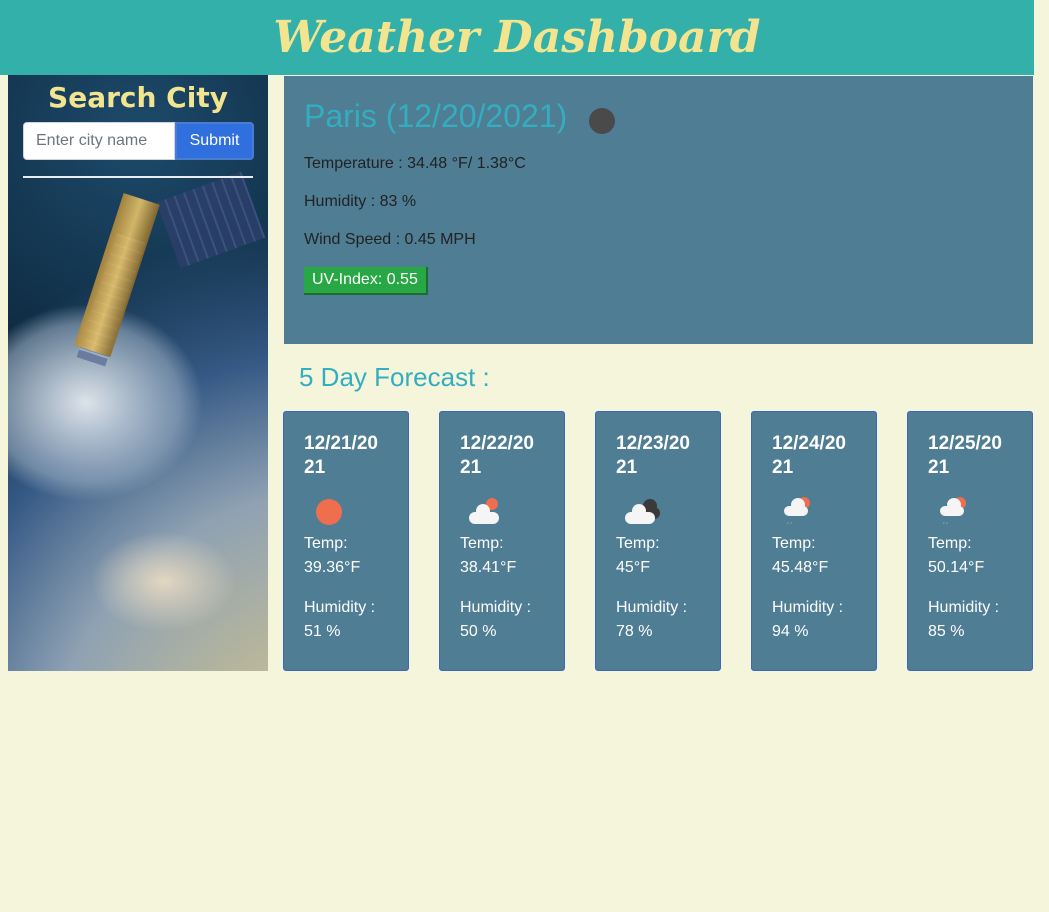 The width and height of the screenshot is (1049, 912). What do you see at coordinates (502, 510) in the screenshot?
I see `partly-cloudy-icon` at bounding box center [502, 510].